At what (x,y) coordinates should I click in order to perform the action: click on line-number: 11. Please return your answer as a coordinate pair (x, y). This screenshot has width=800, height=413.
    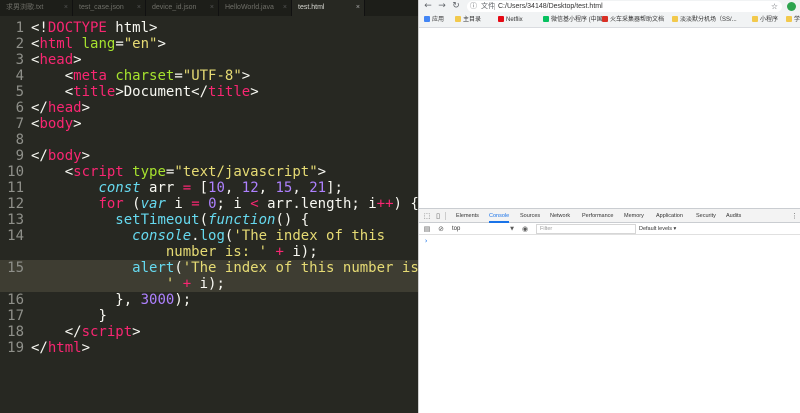
    Looking at the image, I should click on (15, 188).